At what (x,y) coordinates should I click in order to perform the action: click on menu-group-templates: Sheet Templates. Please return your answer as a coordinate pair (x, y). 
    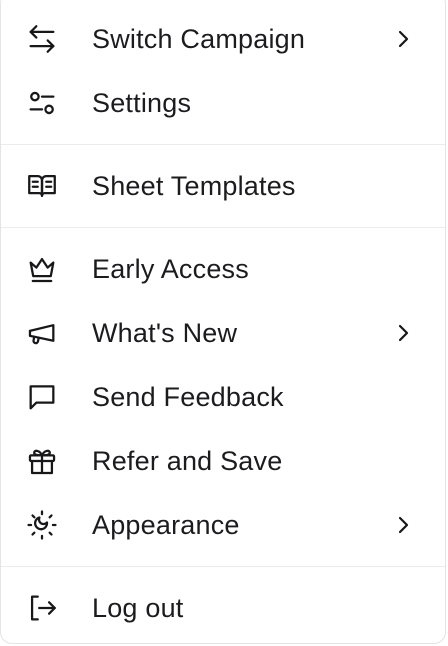
    Looking at the image, I should click on (223, 186).